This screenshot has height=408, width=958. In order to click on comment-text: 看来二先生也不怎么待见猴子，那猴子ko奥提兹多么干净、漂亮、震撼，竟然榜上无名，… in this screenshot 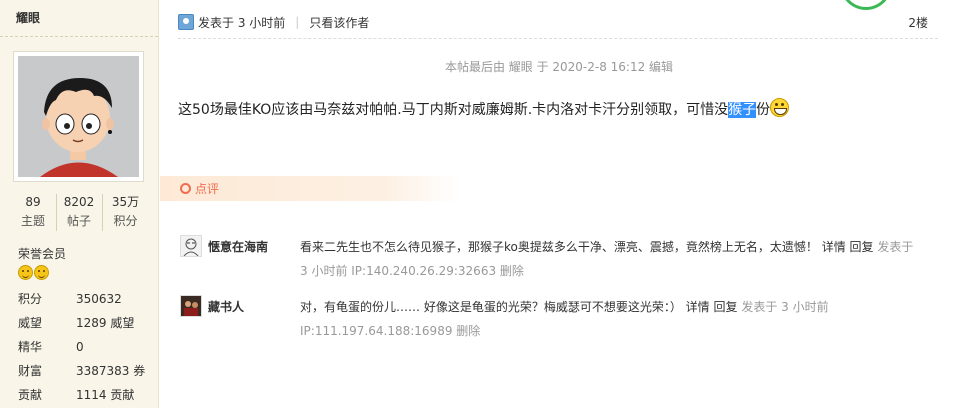, I will do `click(610, 259)`.